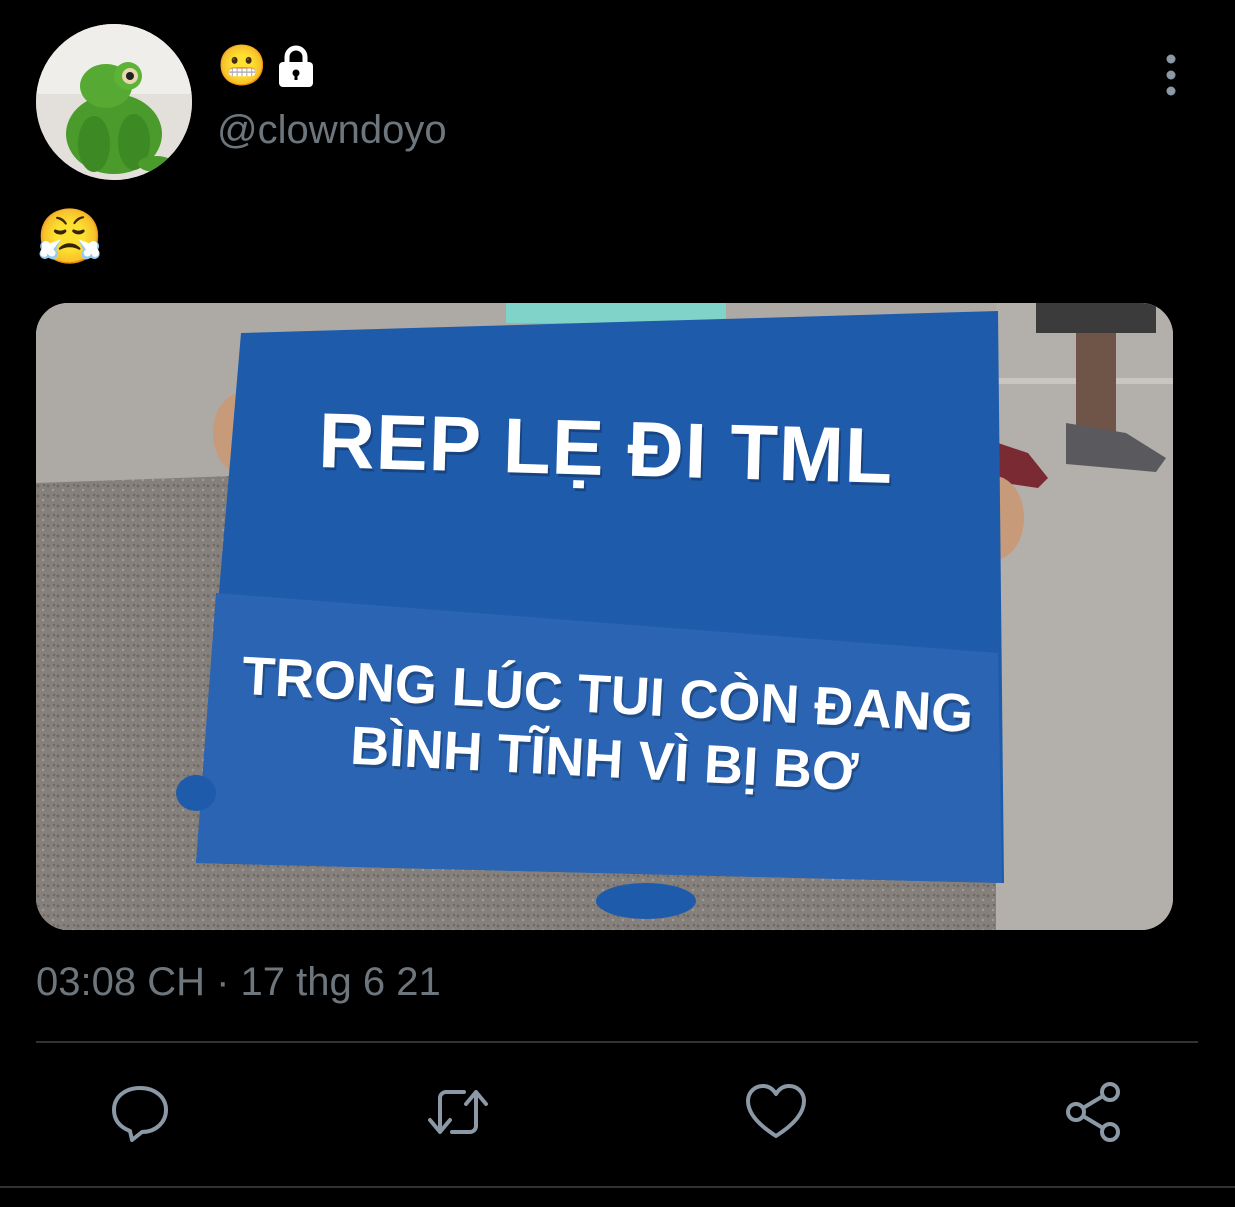 Image resolution: width=1235 pixels, height=1207 pixels. What do you see at coordinates (70, 237) in the screenshot?
I see `tweet-text: 😤` at bounding box center [70, 237].